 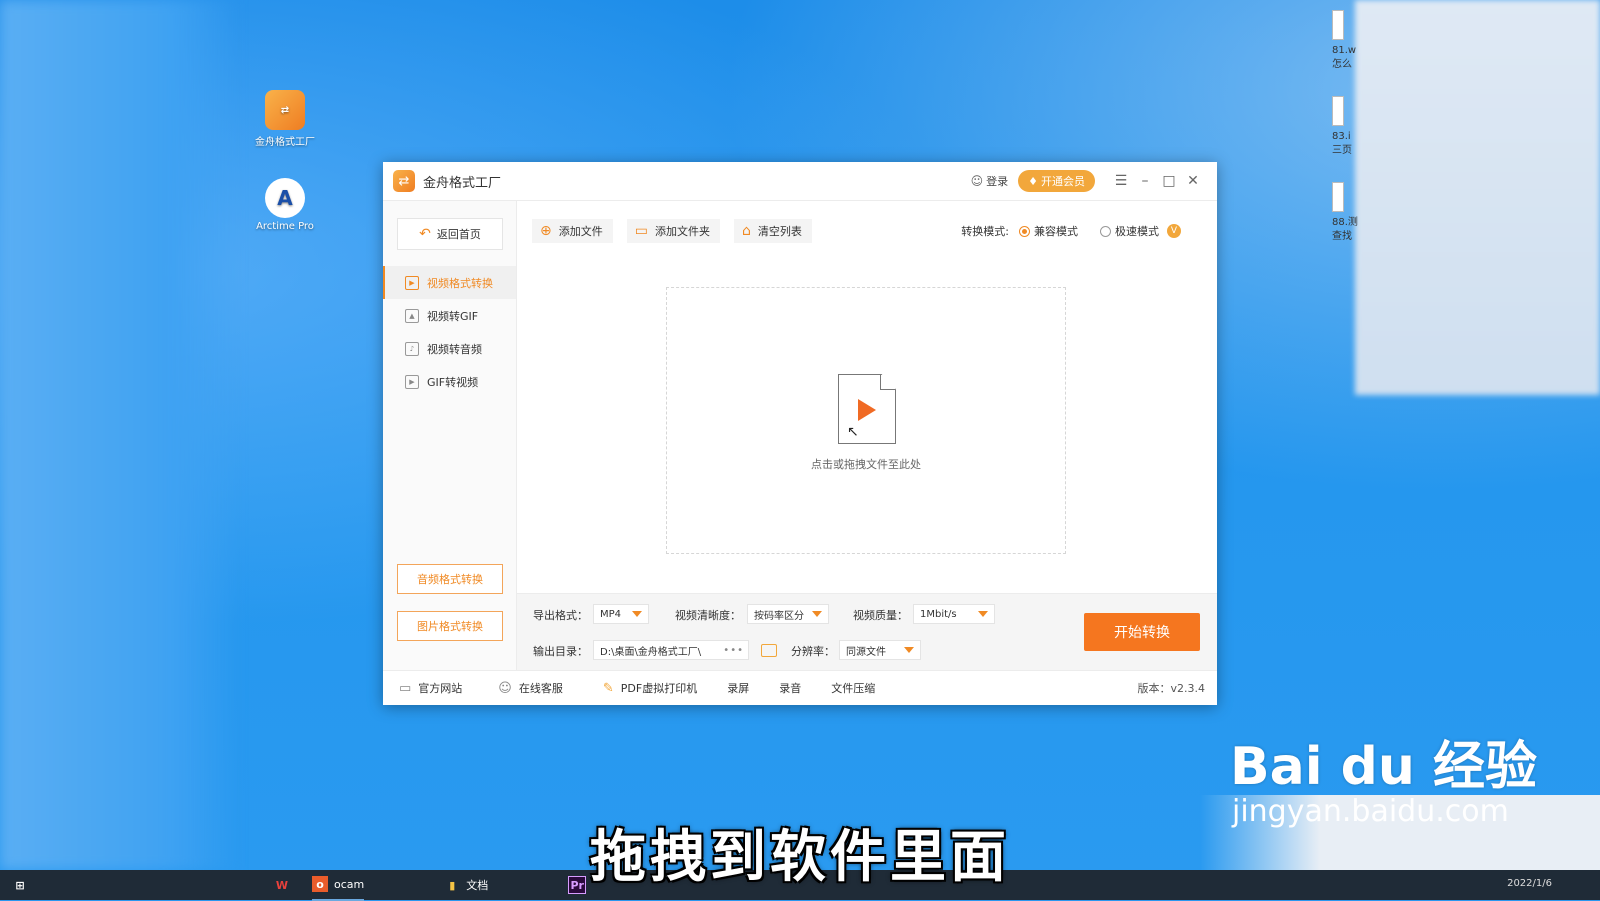 What do you see at coordinates (651, 652) in the screenshot?
I see `output-dir-value: D:\桌面\金舟格式工厂\` at bounding box center [651, 652].